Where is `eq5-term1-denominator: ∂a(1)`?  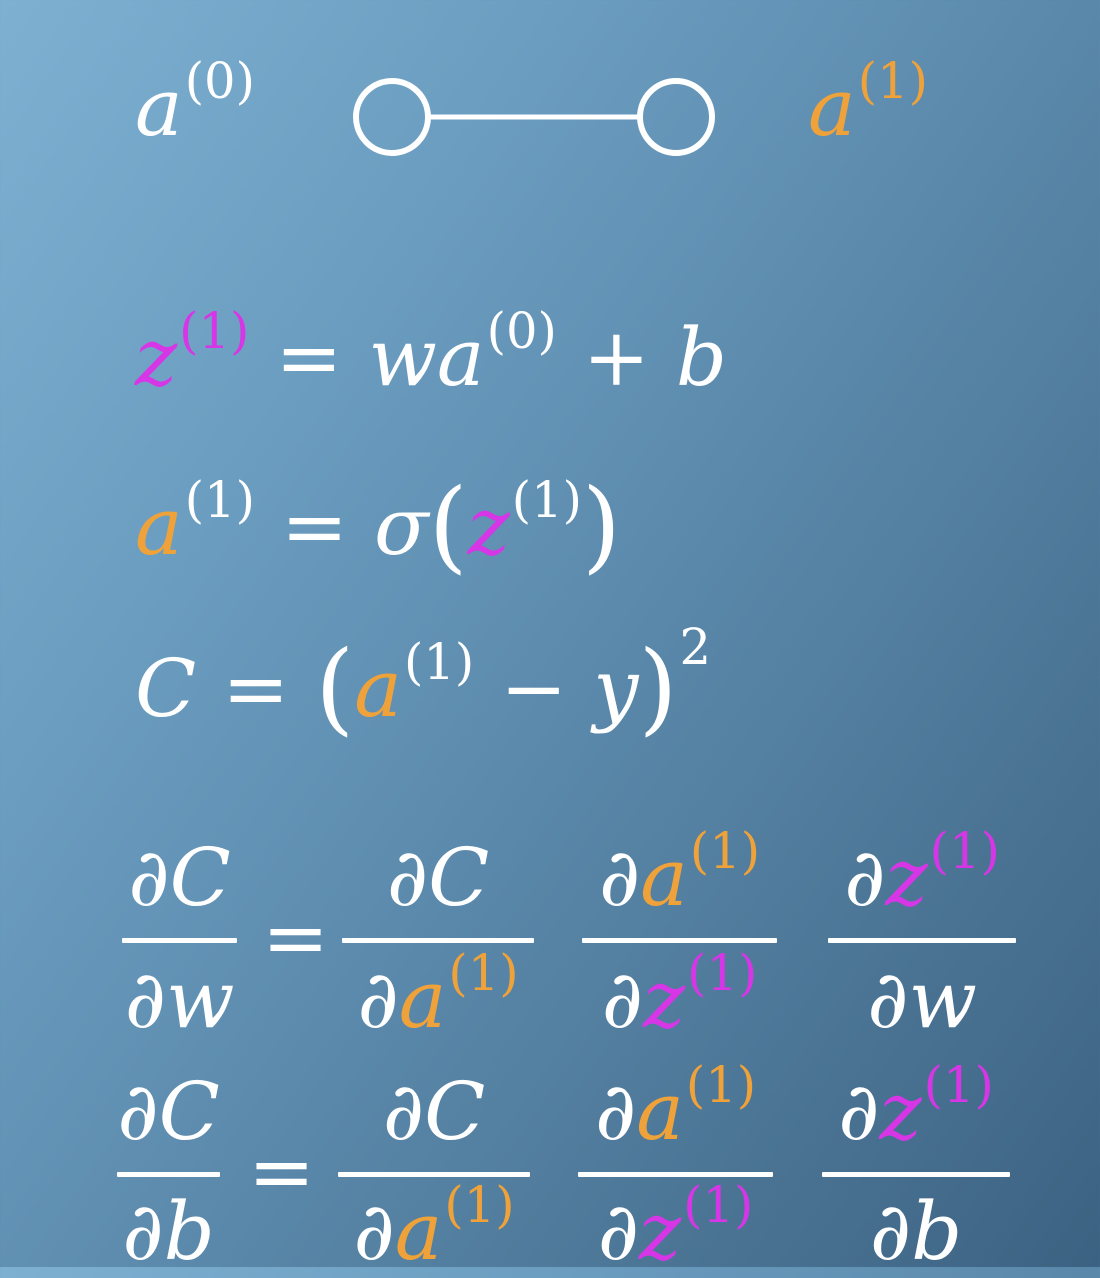 eq5-term1-denominator: ∂a(1) is located at coordinates (434, 1226).